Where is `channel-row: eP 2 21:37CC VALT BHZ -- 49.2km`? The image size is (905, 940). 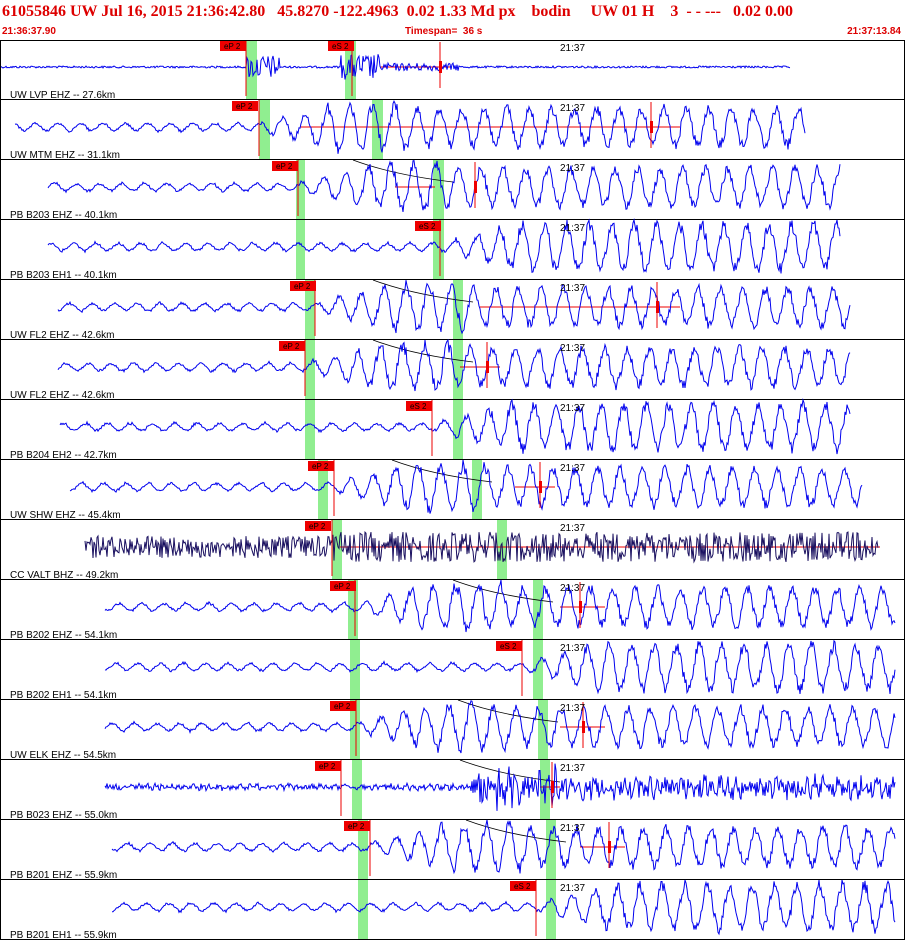
channel-row: eP 2 21:37CC VALT BHZ -- 49.2km is located at coordinates (452, 550).